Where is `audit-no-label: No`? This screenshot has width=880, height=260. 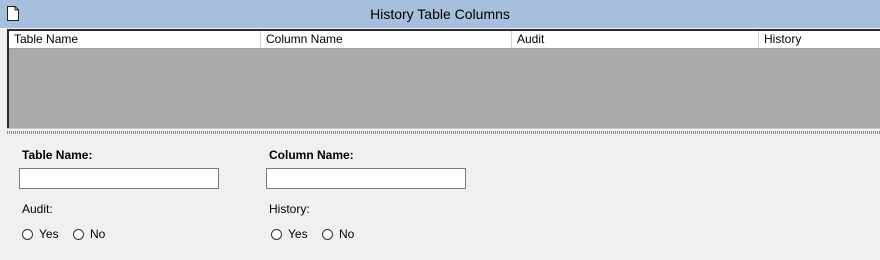 audit-no-label: No is located at coordinates (97, 234).